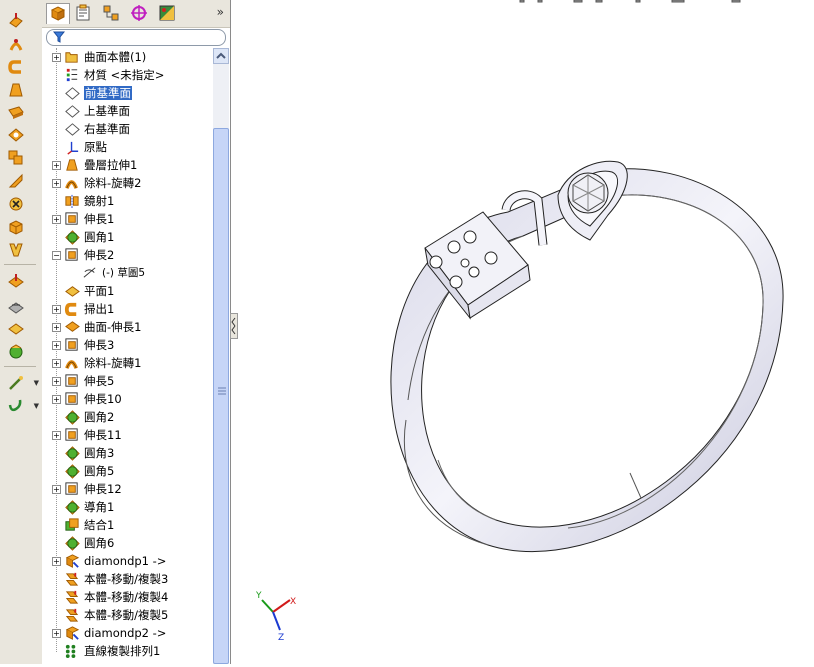 This screenshot has height=667, width=814. Describe the element at coordinates (221, 396) in the screenshot. I see `scroll-thumb` at that location.